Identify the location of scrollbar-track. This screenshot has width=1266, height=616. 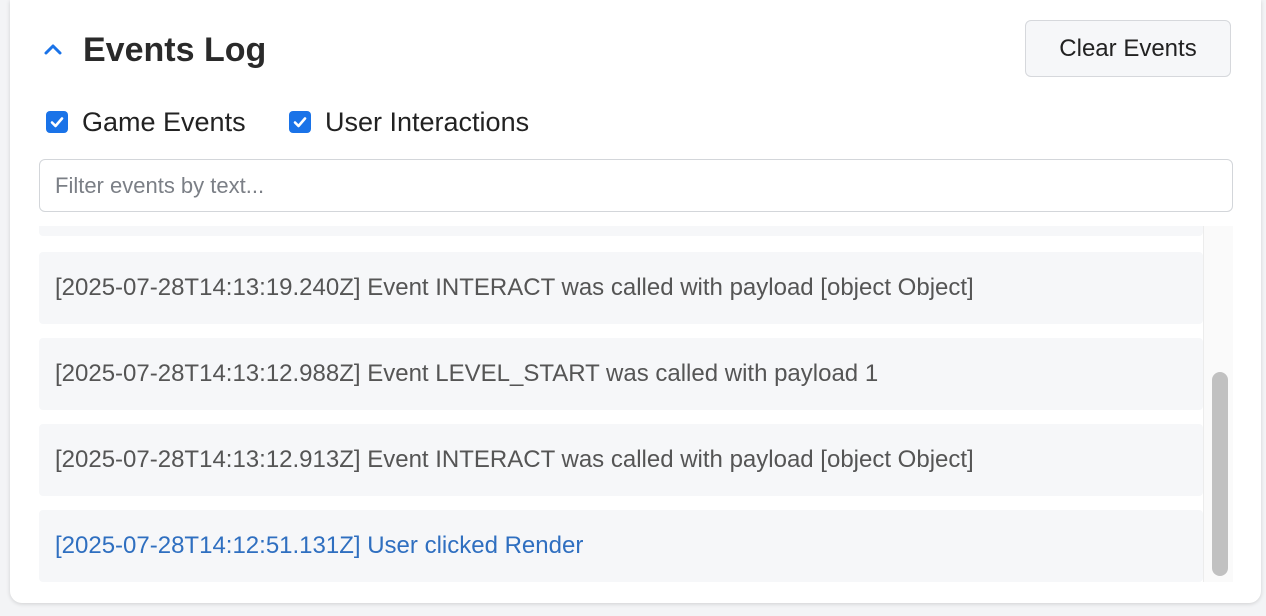
(1218, 404).